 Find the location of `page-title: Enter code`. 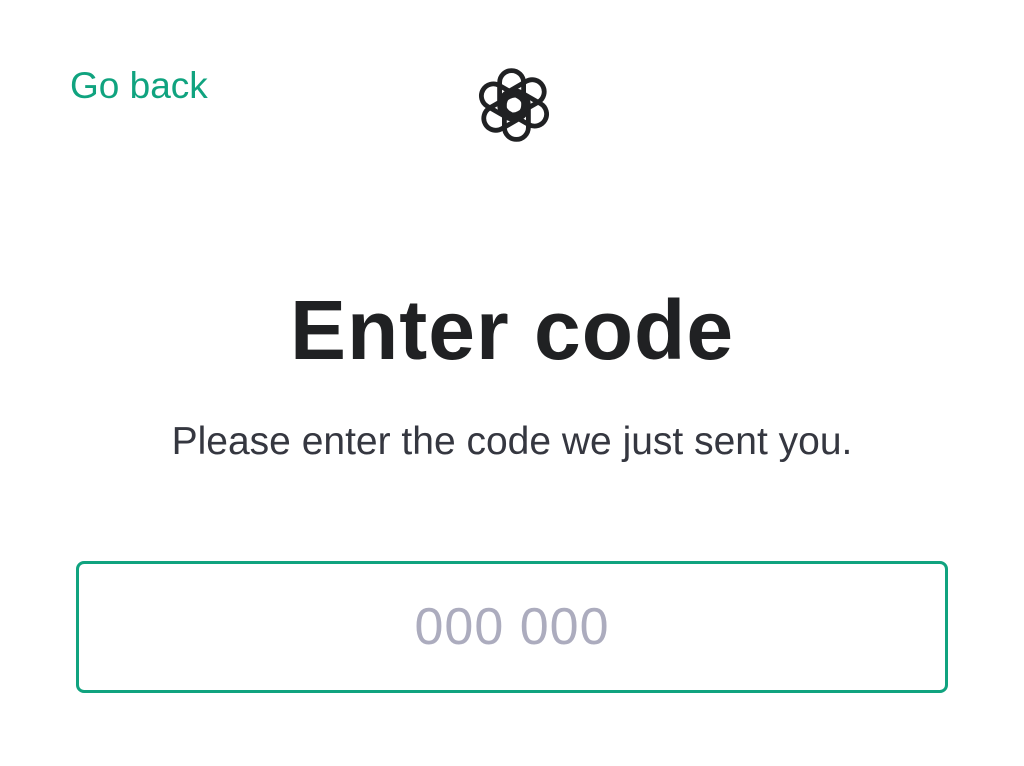

page-title: Enter code is located at coordinates (512, 330).